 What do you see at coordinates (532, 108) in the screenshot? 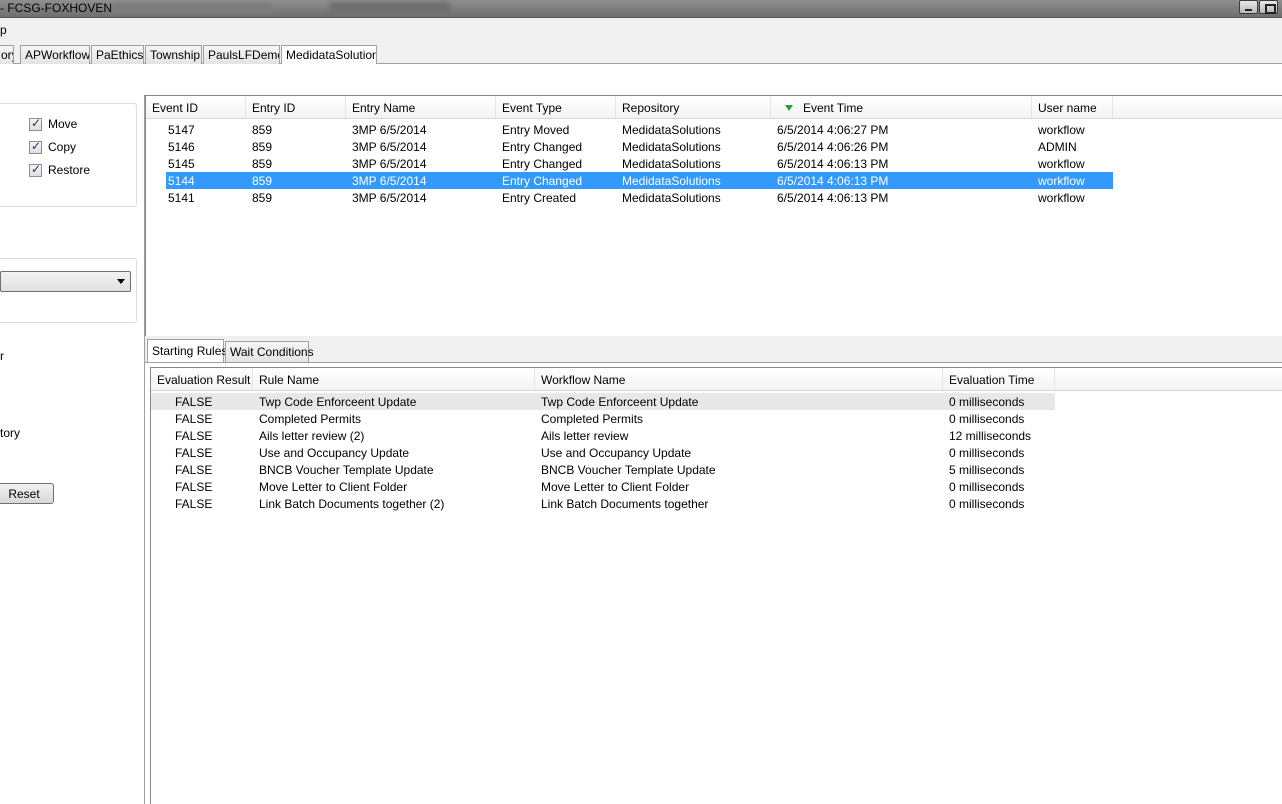
I see `header-label: Event Type` at bounding box center [532, 108].